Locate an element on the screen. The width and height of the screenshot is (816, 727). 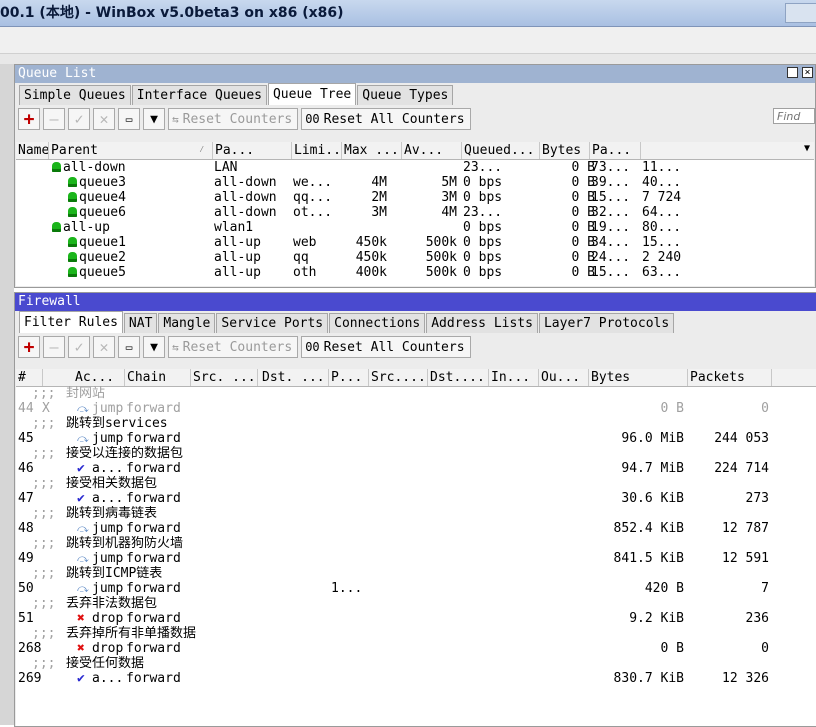
window-controls is located at coordinates (800, 13).